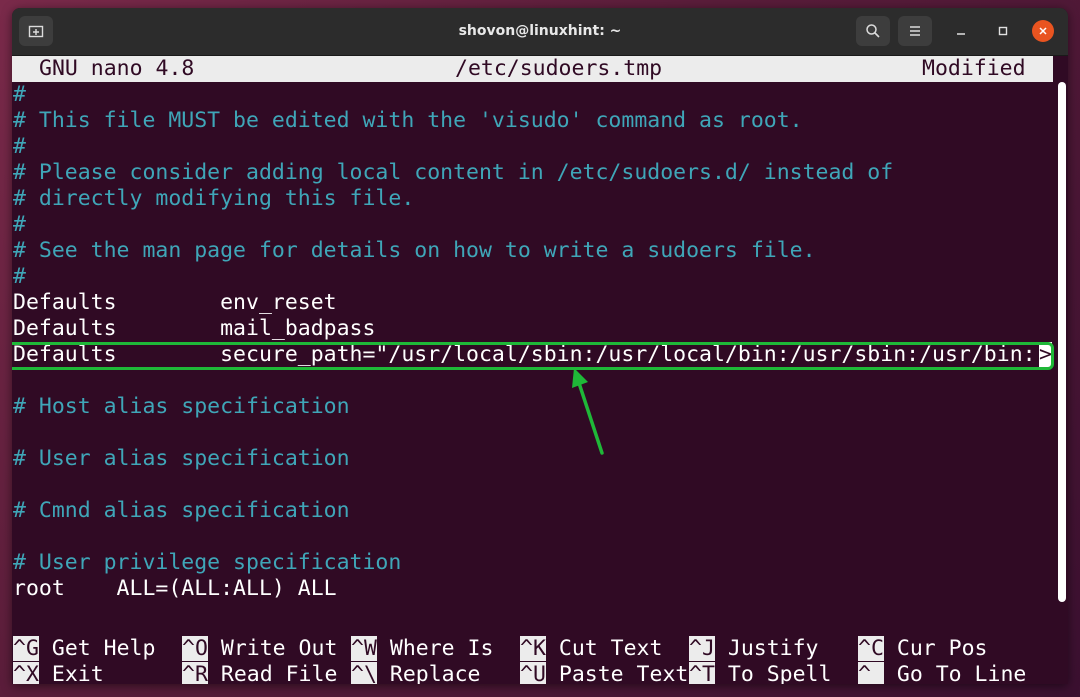  What do you see at coordinates (175, 302) in the screenshot?
I see `code-line: Defaults env_reset` at bounding box center [175, 302].